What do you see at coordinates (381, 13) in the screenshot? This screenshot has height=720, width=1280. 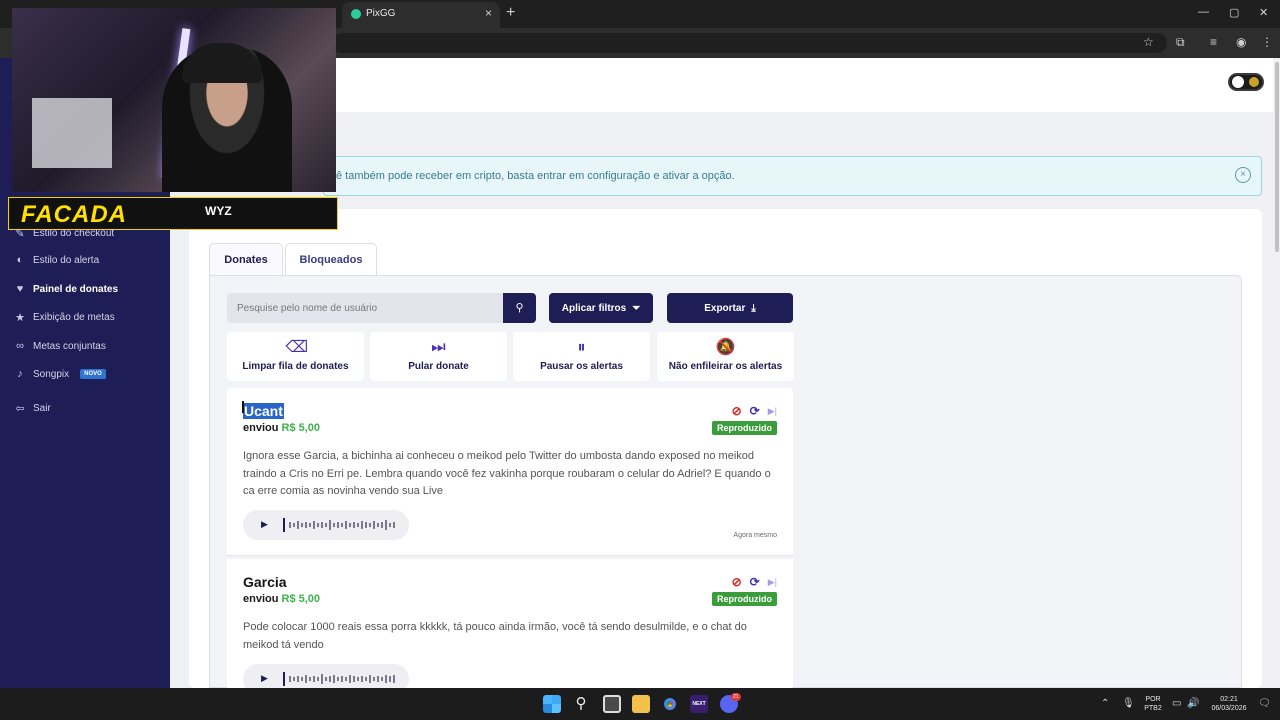 I see `browser-tab-title: PixGG` at bounding box center [381, 13].